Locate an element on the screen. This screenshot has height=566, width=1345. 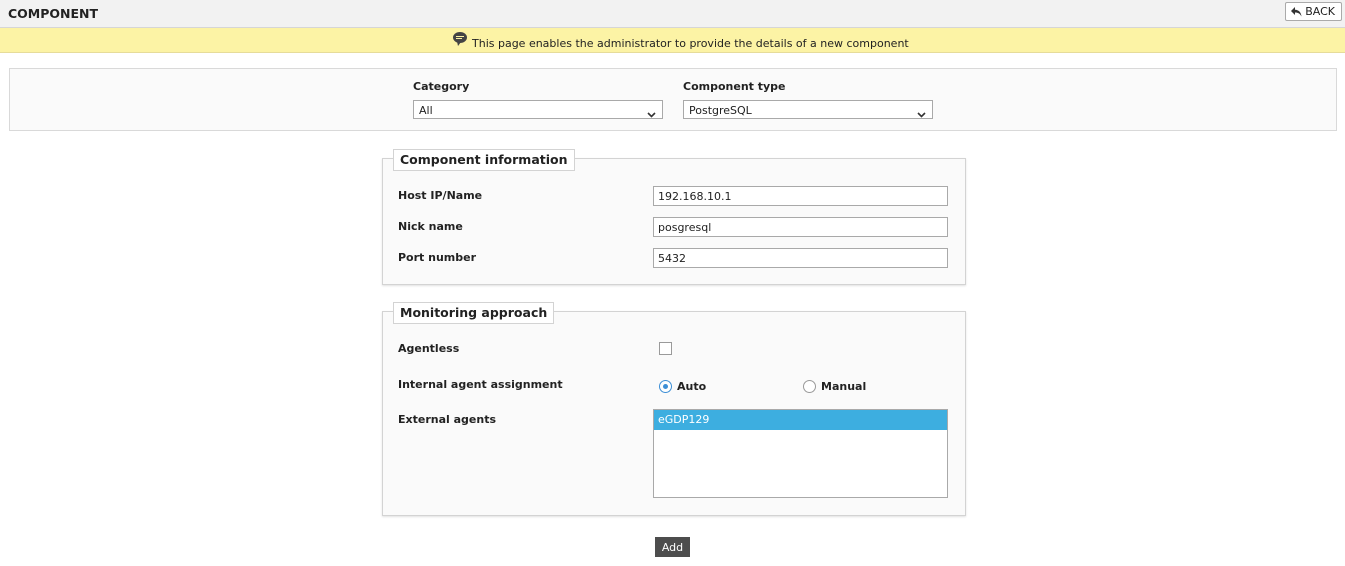
manual-radio is located at coordinates (809, 386).